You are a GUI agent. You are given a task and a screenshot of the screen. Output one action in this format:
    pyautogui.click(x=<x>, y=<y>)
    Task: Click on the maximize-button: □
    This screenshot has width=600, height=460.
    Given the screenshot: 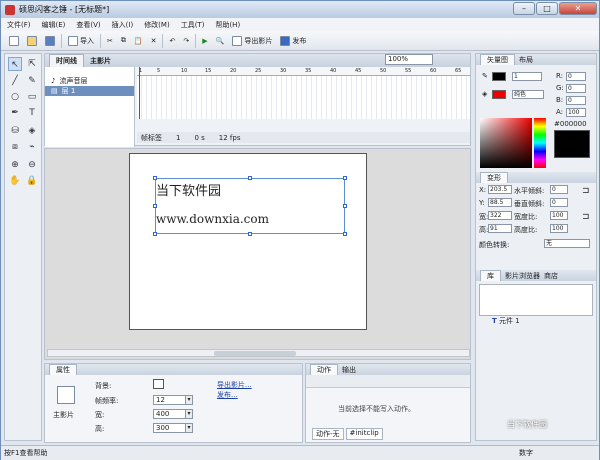 What is the action you would take?
    pyautogui.click(x=547, y=8)
    